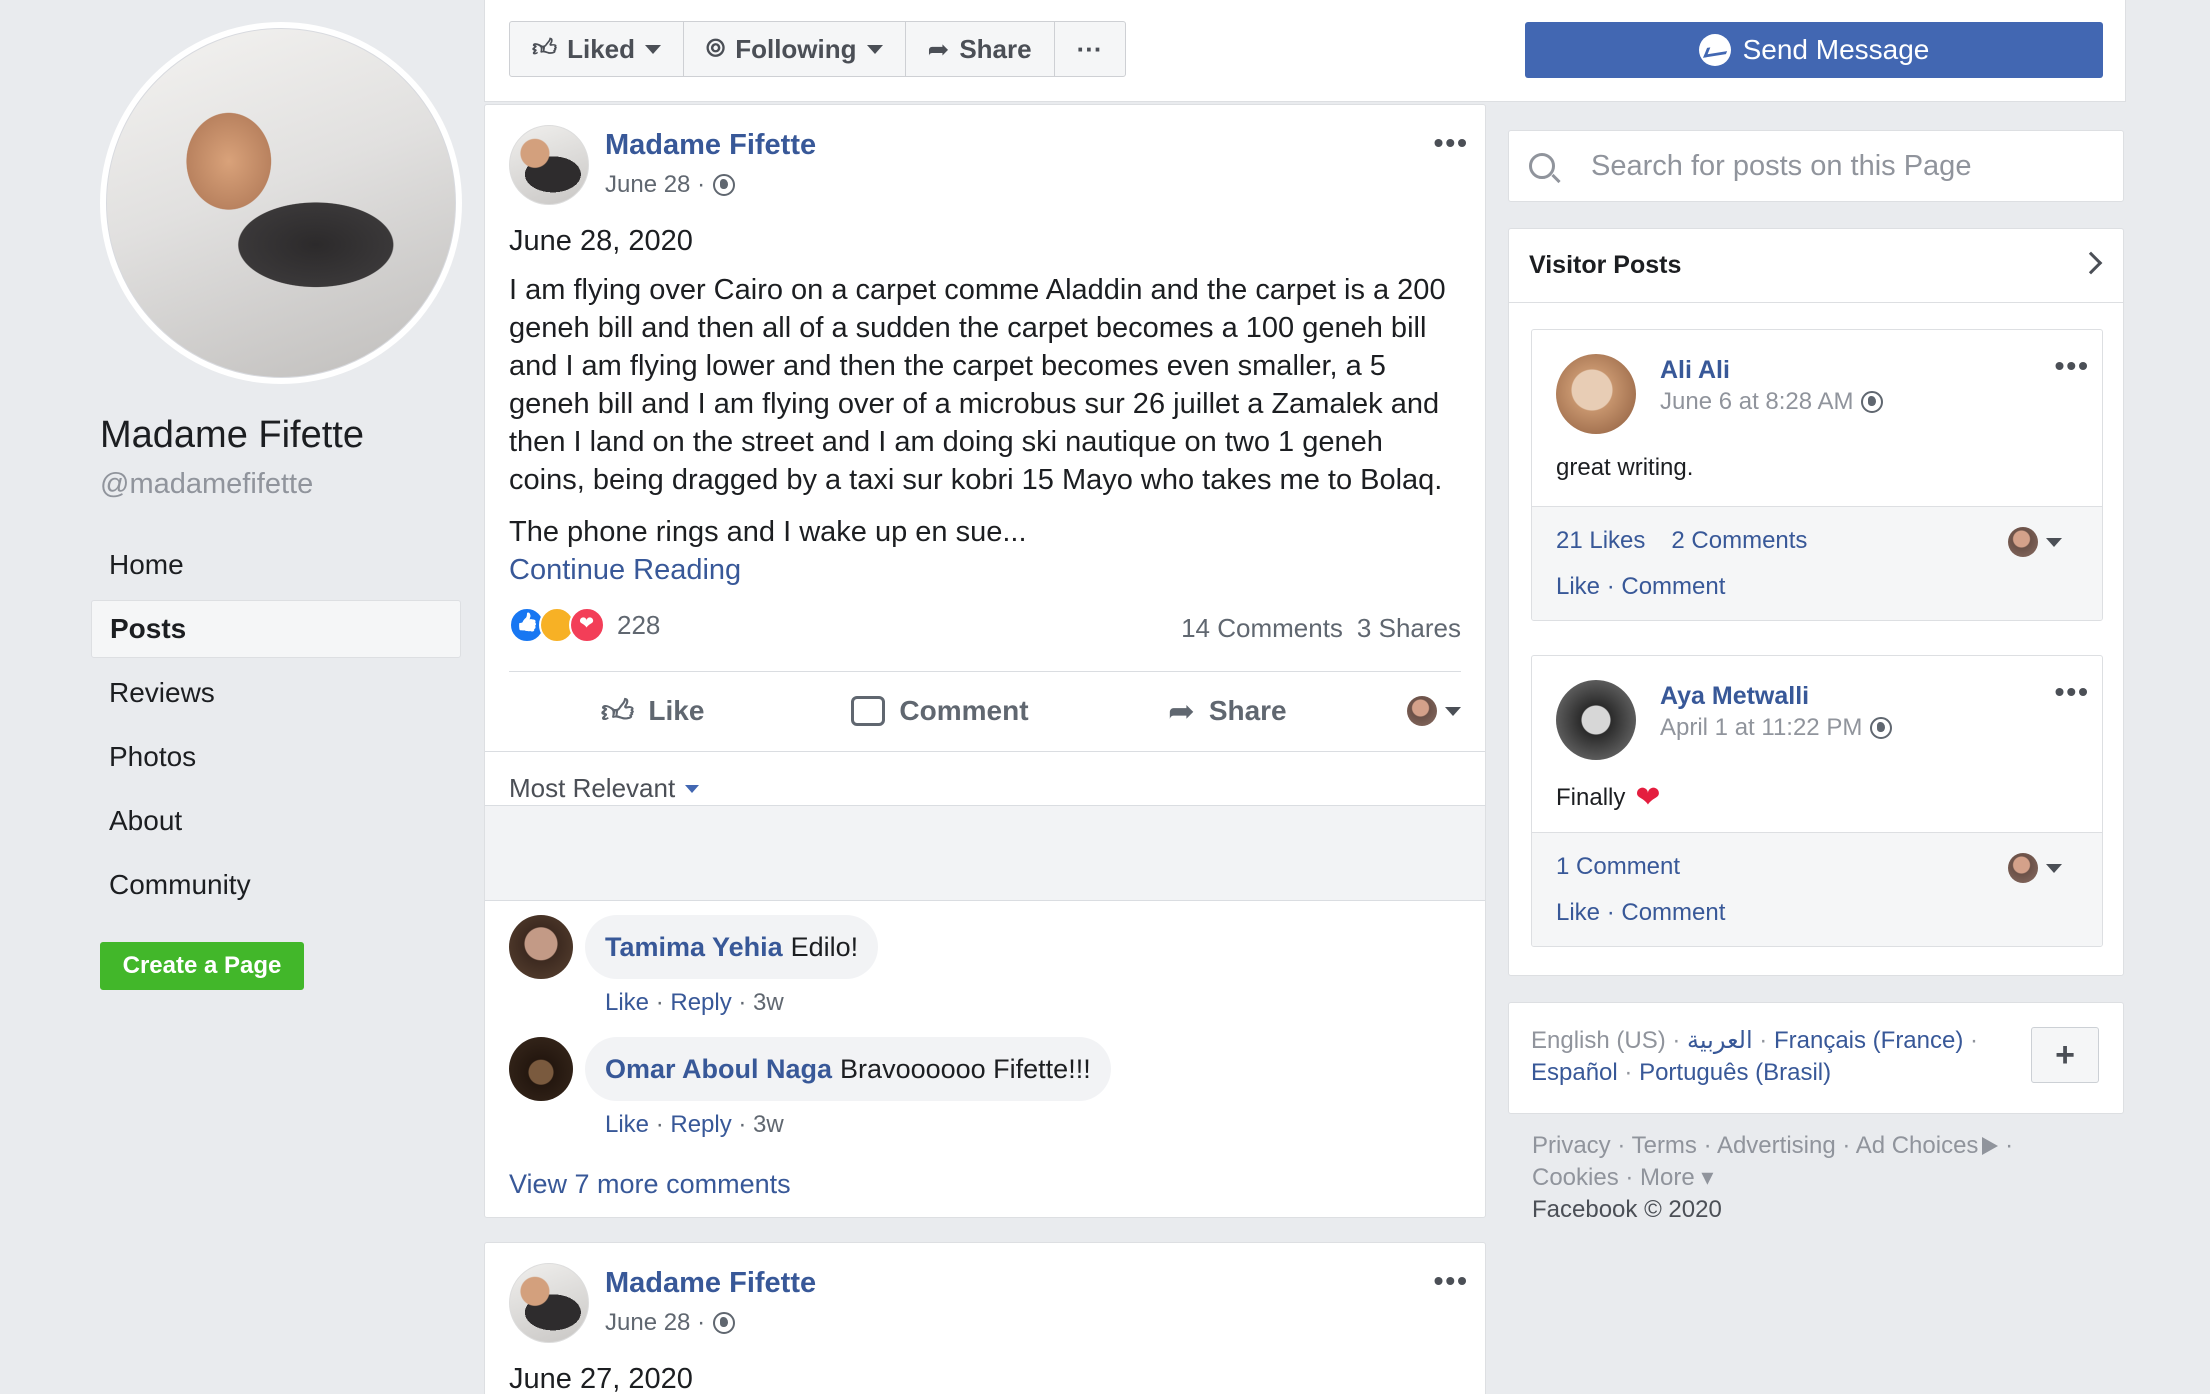 The image size is (2210, 1394). I want to click on comment-sort-dropdown: Most Relevant, so click(604, 788).